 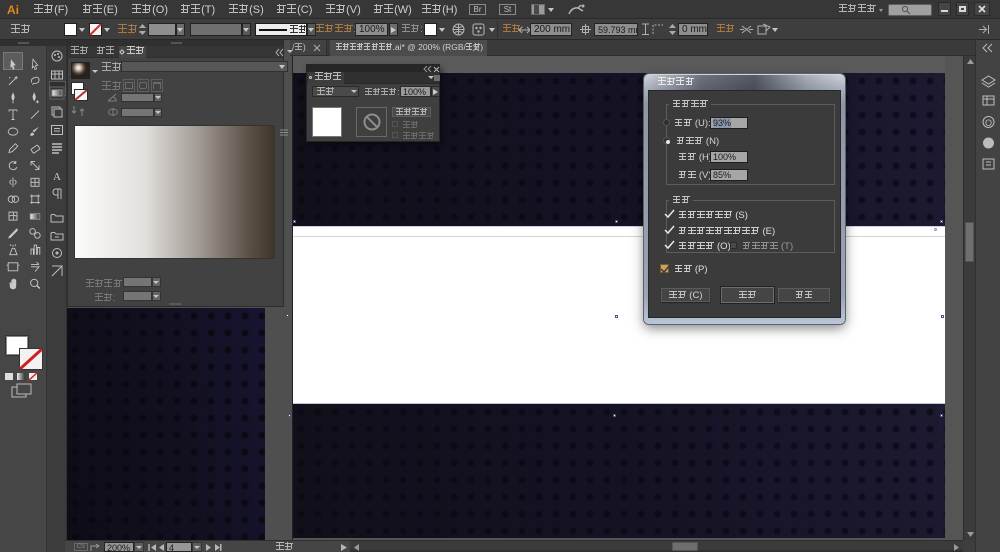 I want to click on svg-text: A, so click(x=57, y=177).